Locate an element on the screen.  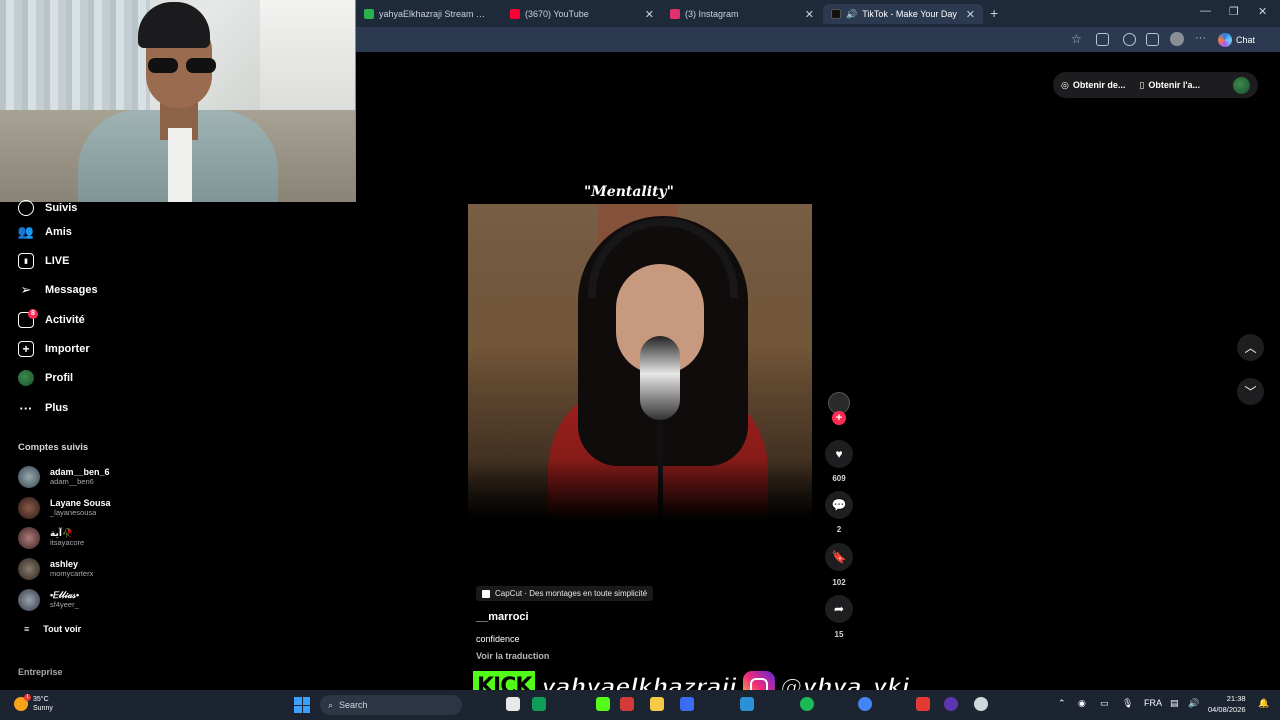
video-fade is located at coordinates (640, 490).